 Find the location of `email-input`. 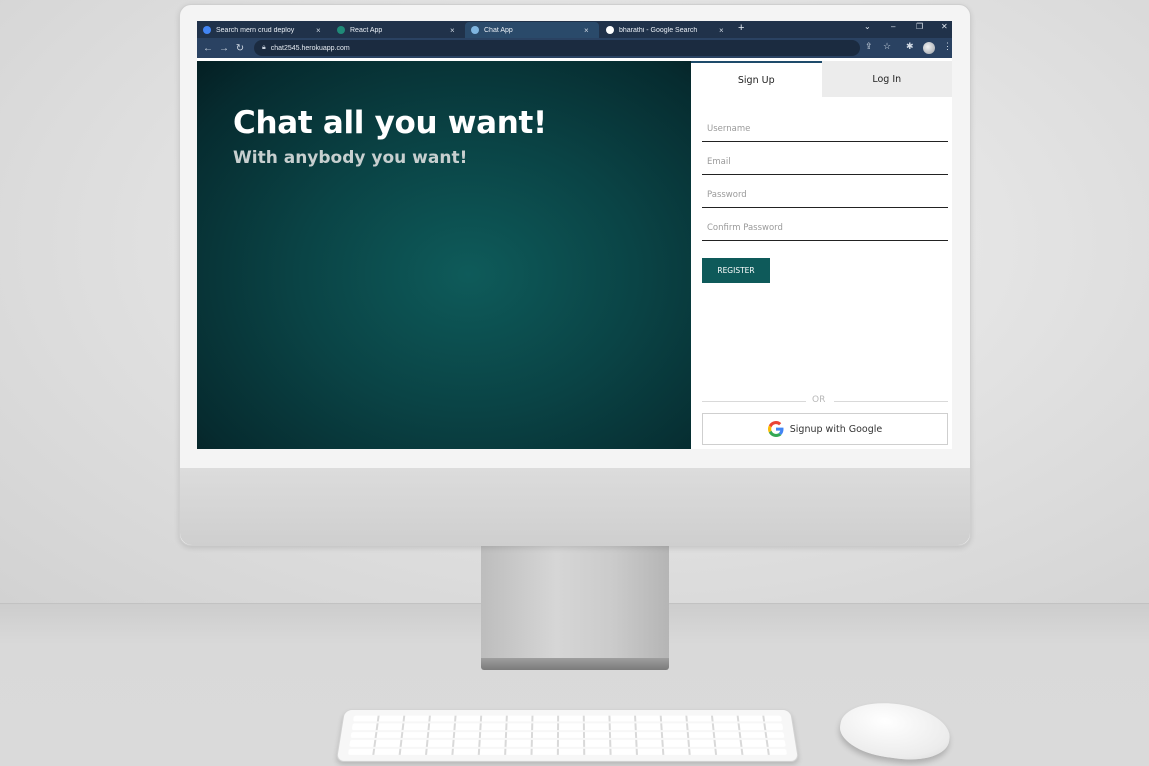

email-input is located at coordinates (825, 163).